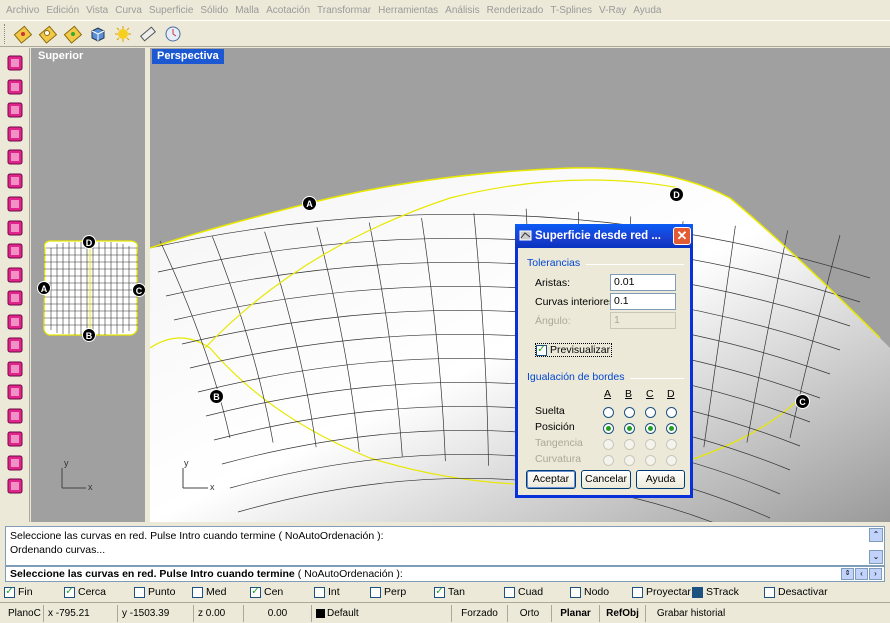 Image resolution: width=890 pixels, height=623 pixels. What do you see at coordinates (671, 428) in the screenshot?
I see `radio-1-d` at bounding box center [671, 428].